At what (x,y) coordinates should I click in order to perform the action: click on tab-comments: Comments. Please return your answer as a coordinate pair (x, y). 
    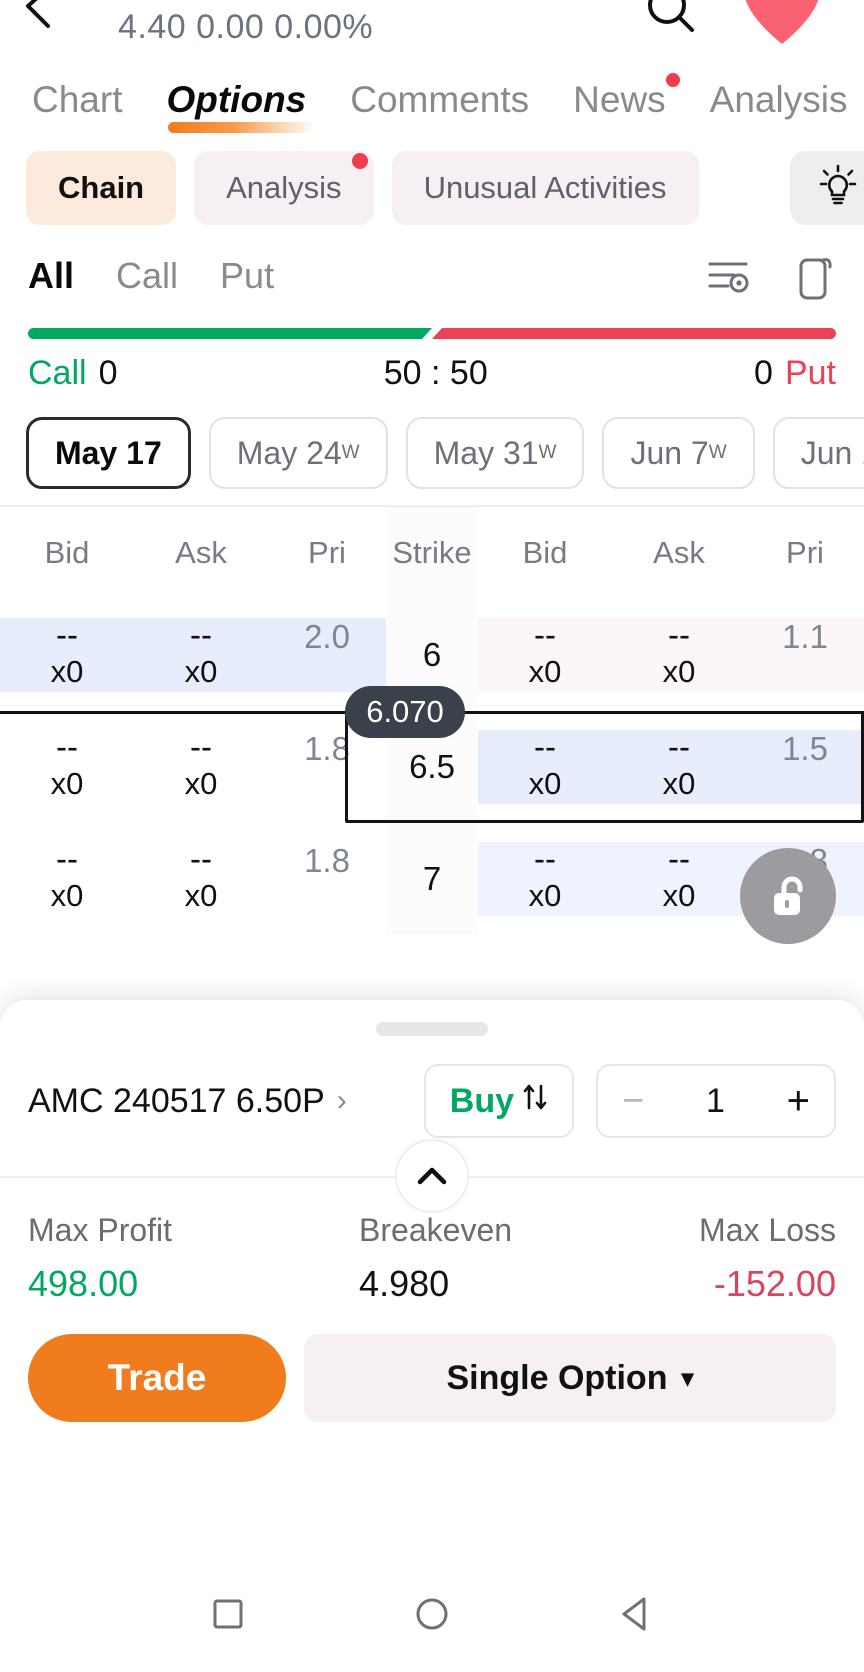
    Looking at the image, I should click on (439, 100).